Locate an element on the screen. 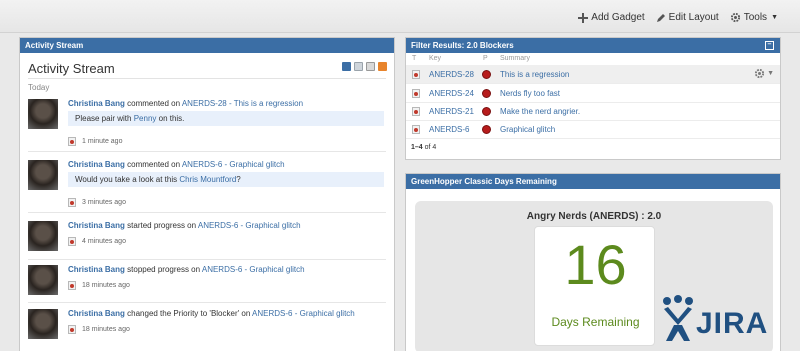 This screenshot has width=800, height=351. timestamp: 4 minutes ago is located at coordinates (104, 241).